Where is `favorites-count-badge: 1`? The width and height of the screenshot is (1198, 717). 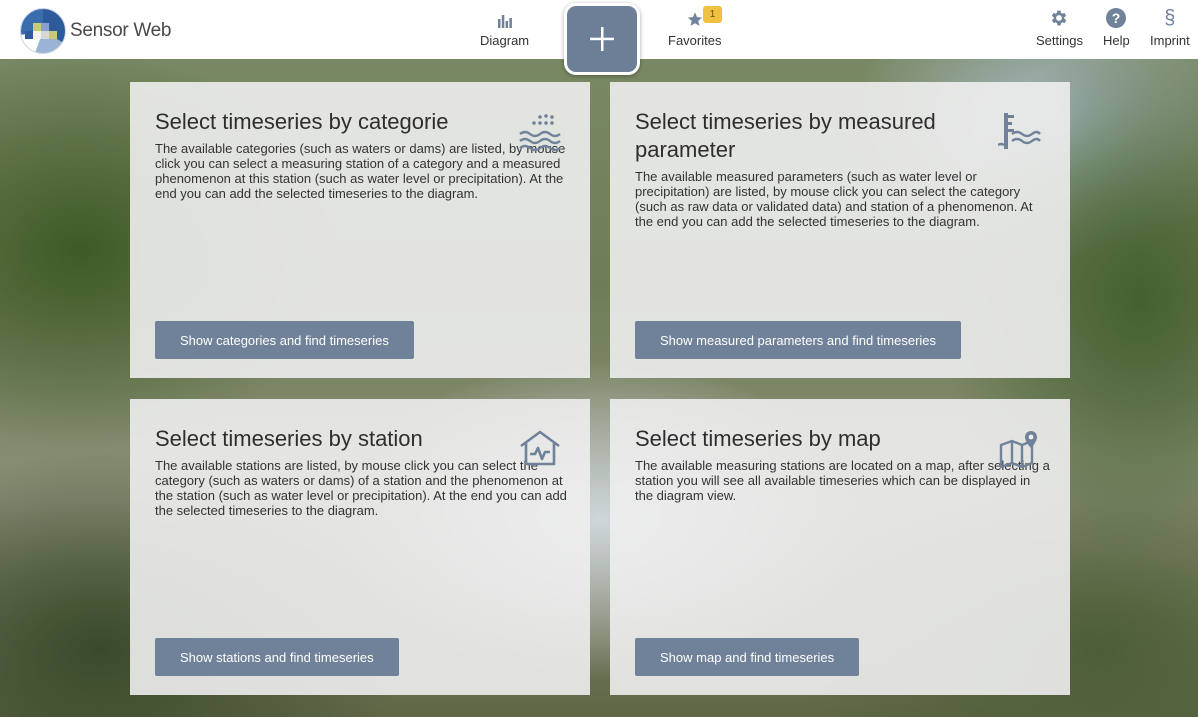
favorites-count-badge: 1 is located at coordinates (712, 14).